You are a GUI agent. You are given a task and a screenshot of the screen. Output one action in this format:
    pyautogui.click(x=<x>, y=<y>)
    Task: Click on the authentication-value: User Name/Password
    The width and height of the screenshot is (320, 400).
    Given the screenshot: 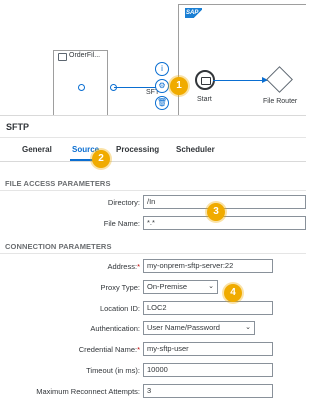 What is the action you would take?
    pyautogui.click(x=183, y=327)
    